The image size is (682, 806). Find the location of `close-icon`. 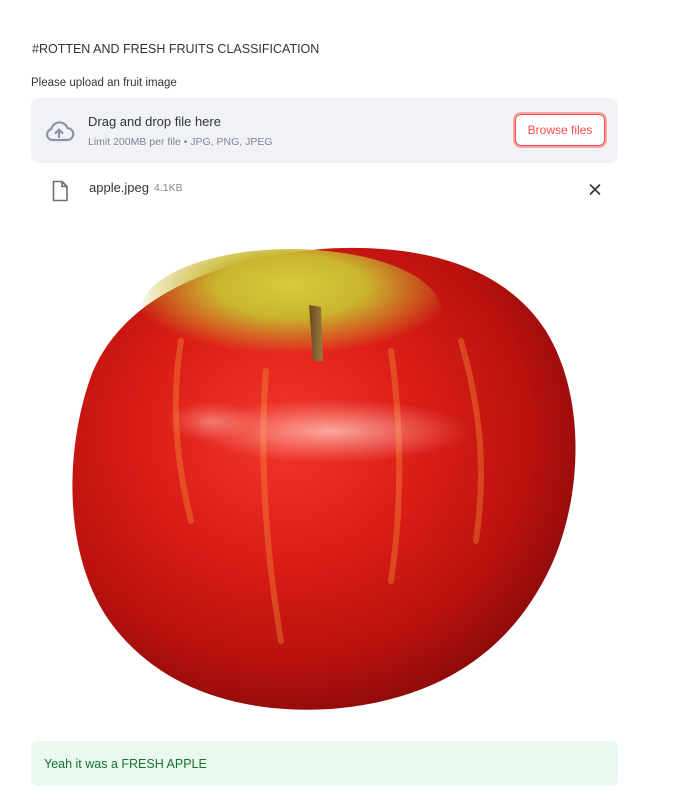

close-icon is located at coordinates (595, 193).